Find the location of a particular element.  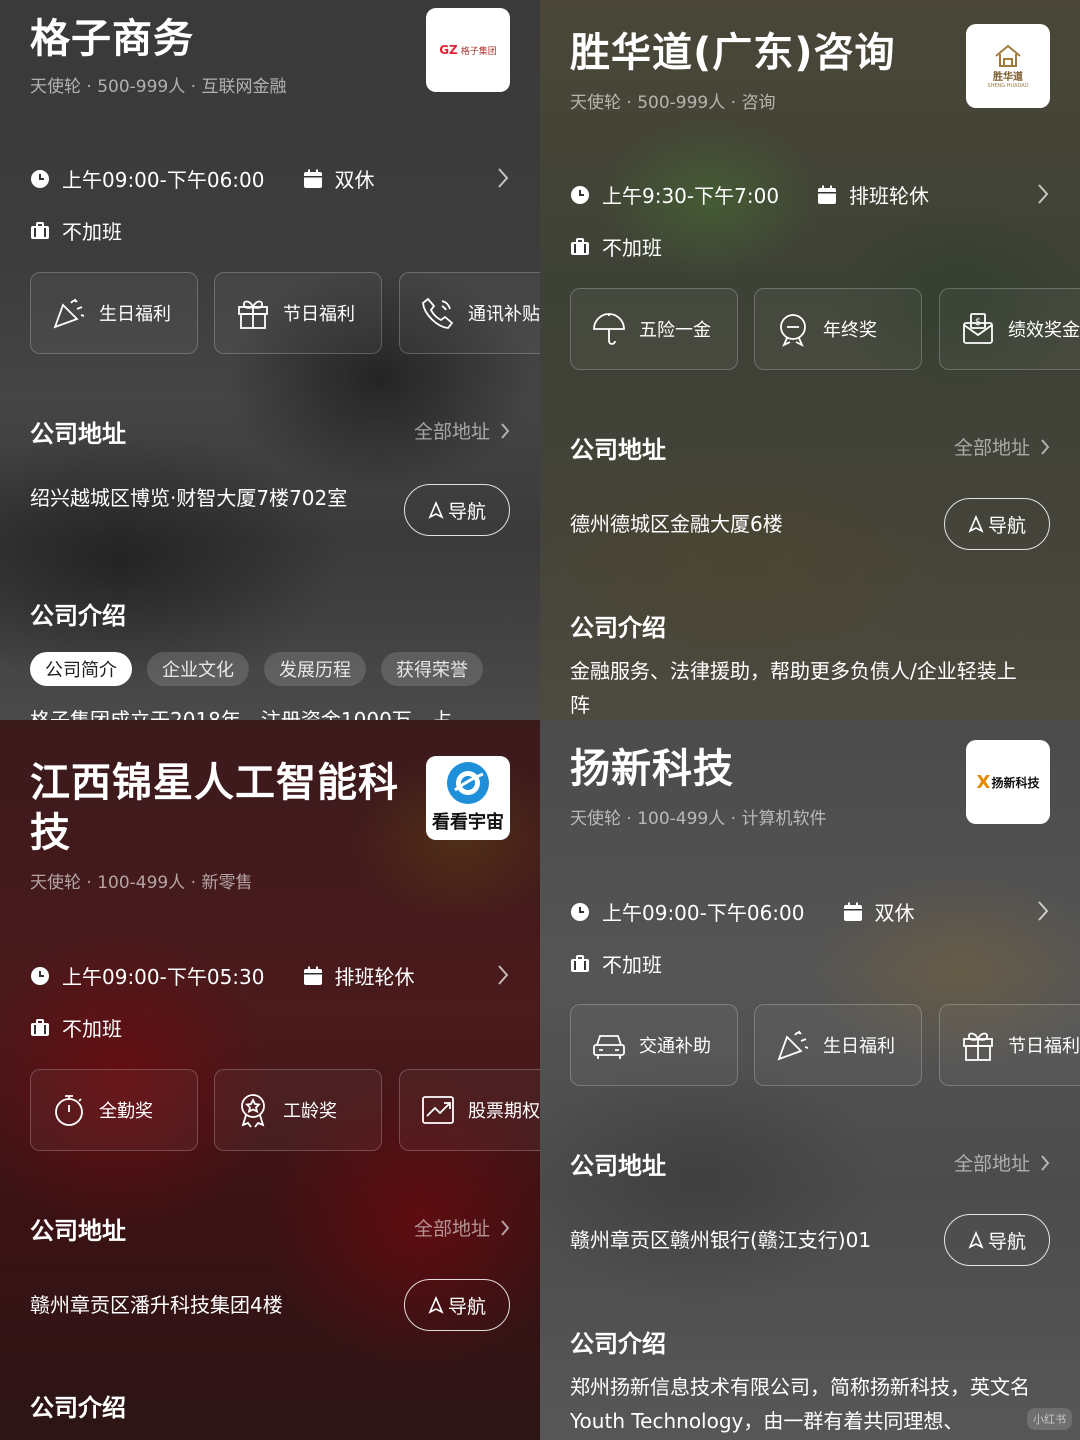

company-address: 德州德城区金融大厦6楼 is located at coordinates (676, 524).